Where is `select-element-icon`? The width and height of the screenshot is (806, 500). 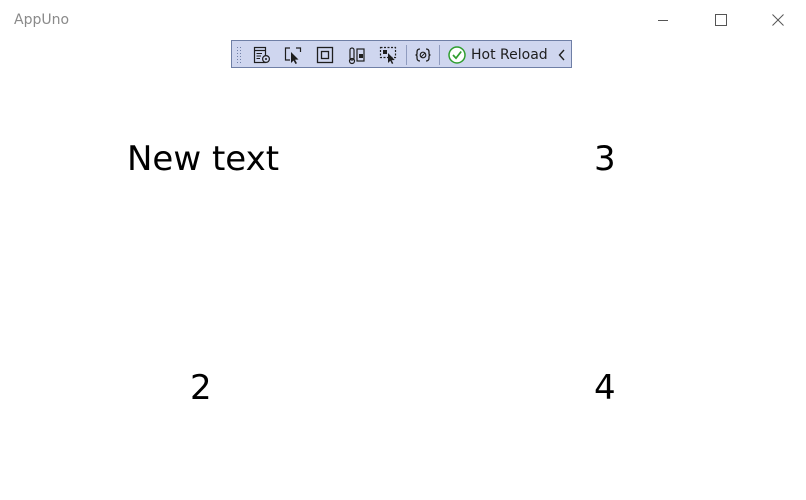
select-element-icon is located at coordinates (293, 55).